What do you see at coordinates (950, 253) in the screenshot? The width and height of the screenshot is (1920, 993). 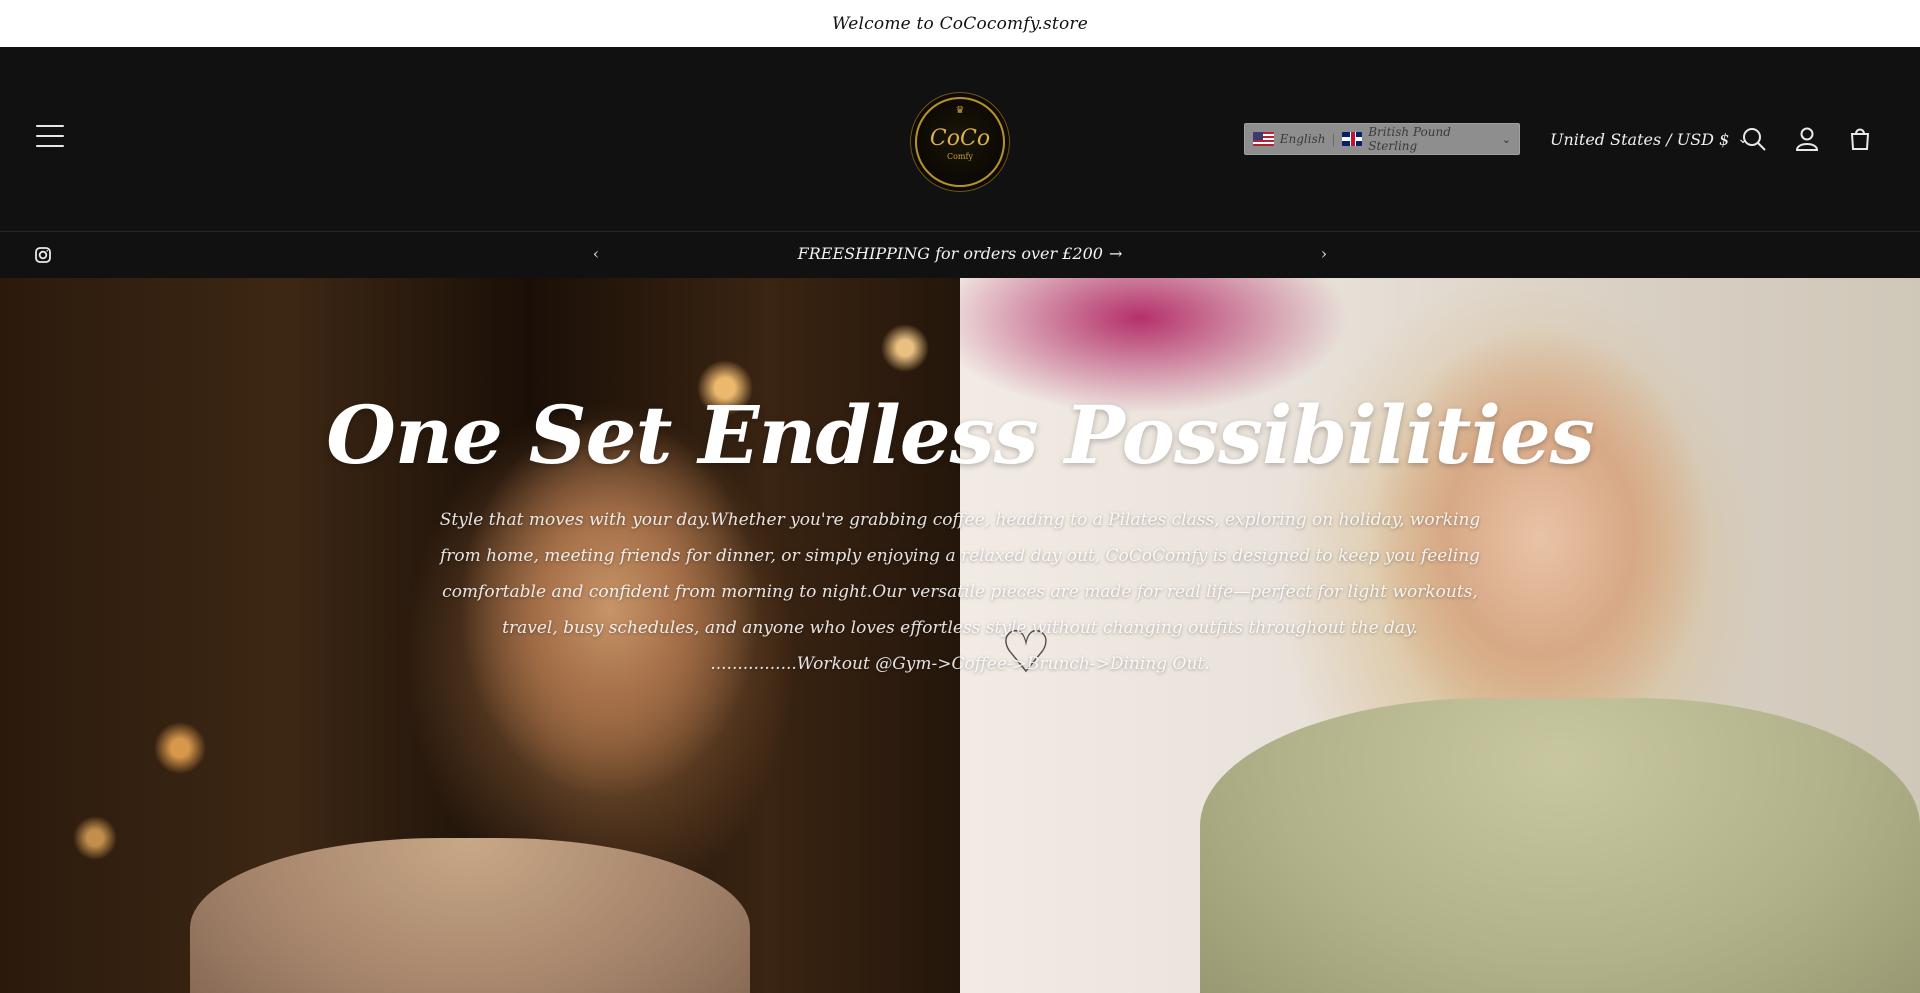 I see `announcement-text: FREESHIPPING for orders over £200` at bounding box center [950, 253].